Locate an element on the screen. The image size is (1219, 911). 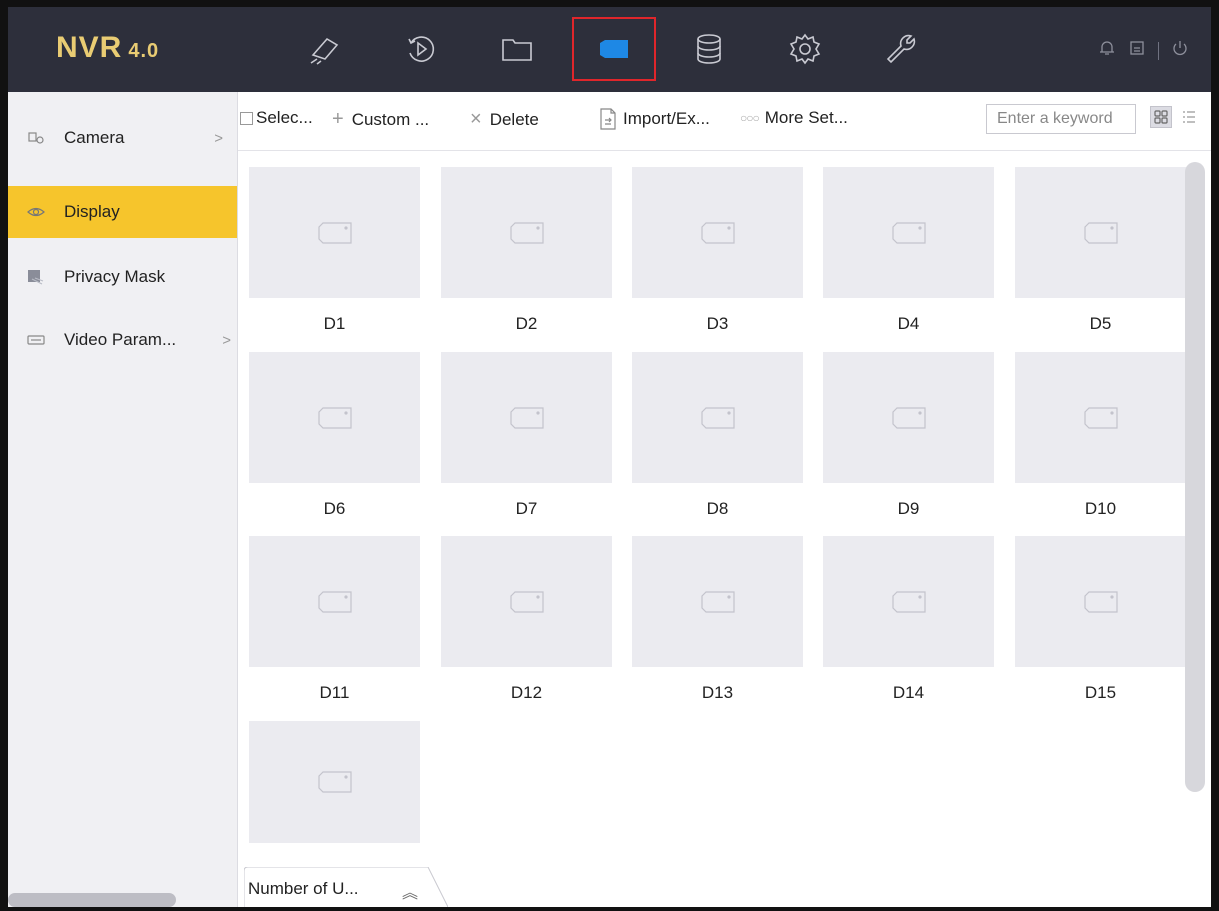
channel-tile: D11 is located at coordinates (334, 619).